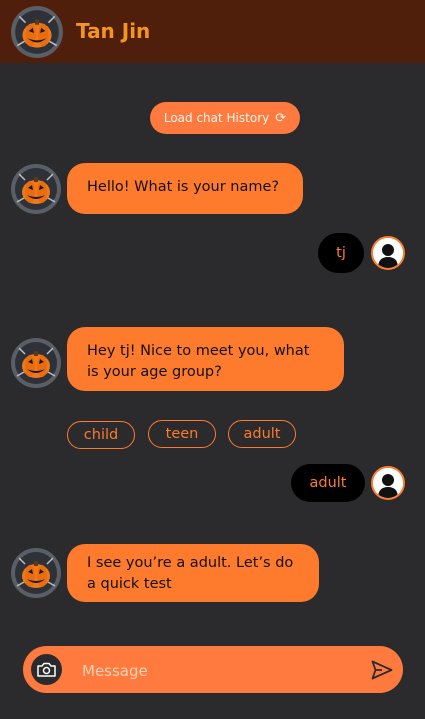  What do you see at coordinates (222, 670) in the screenshot?
I see `message-input` at bounding box center [222, 670].